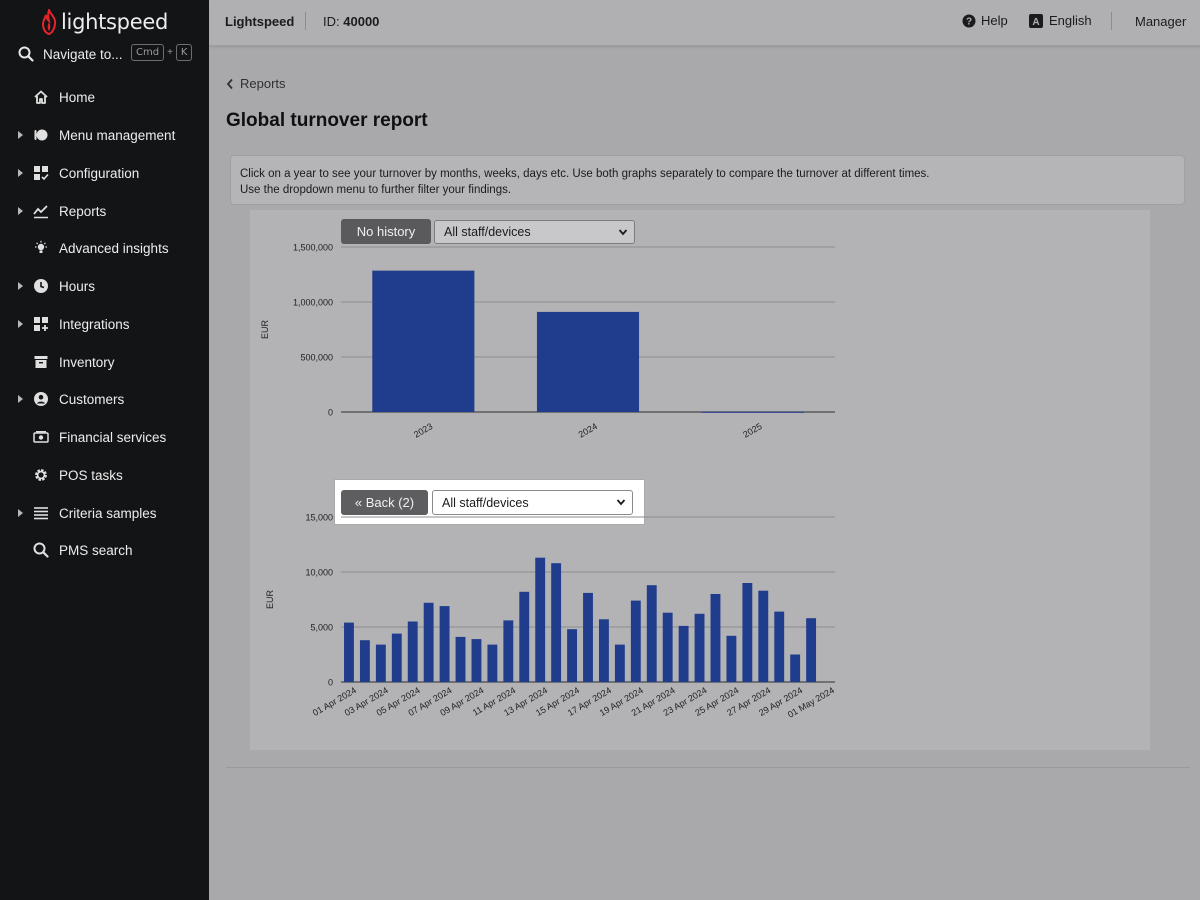  I want to click on sidebar-item-configuration: Configuration, so click(104, 173).